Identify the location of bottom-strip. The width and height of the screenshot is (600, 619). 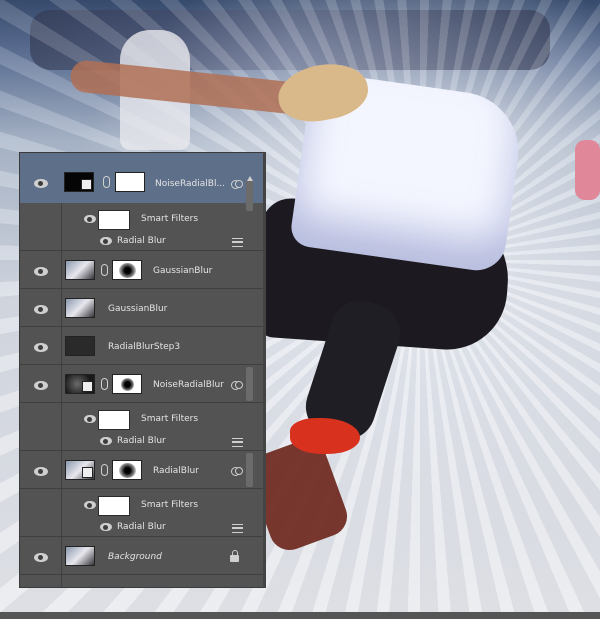
(300, 615).